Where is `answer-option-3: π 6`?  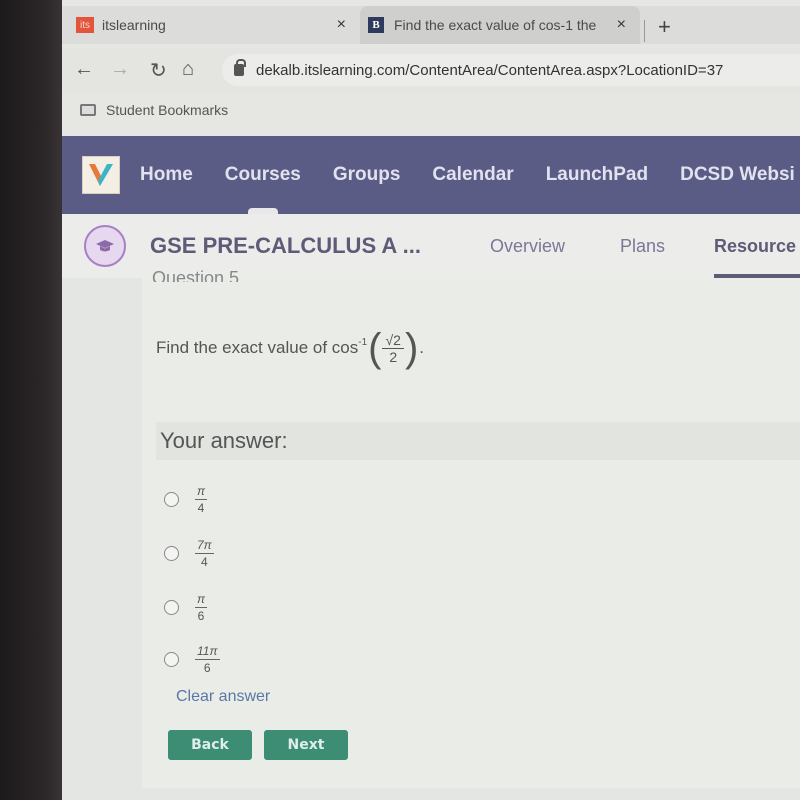
answer-option-3: π 6 is located at coordinates (186, 607).